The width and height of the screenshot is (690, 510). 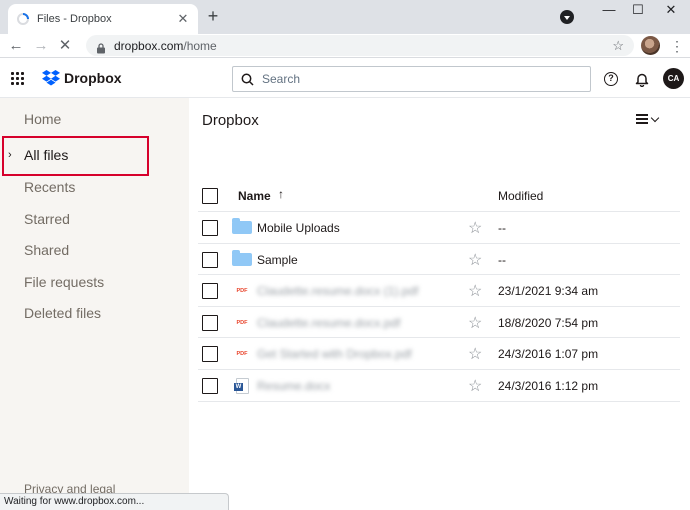 I want to click on view-options-button, so click(x=648, y=118).